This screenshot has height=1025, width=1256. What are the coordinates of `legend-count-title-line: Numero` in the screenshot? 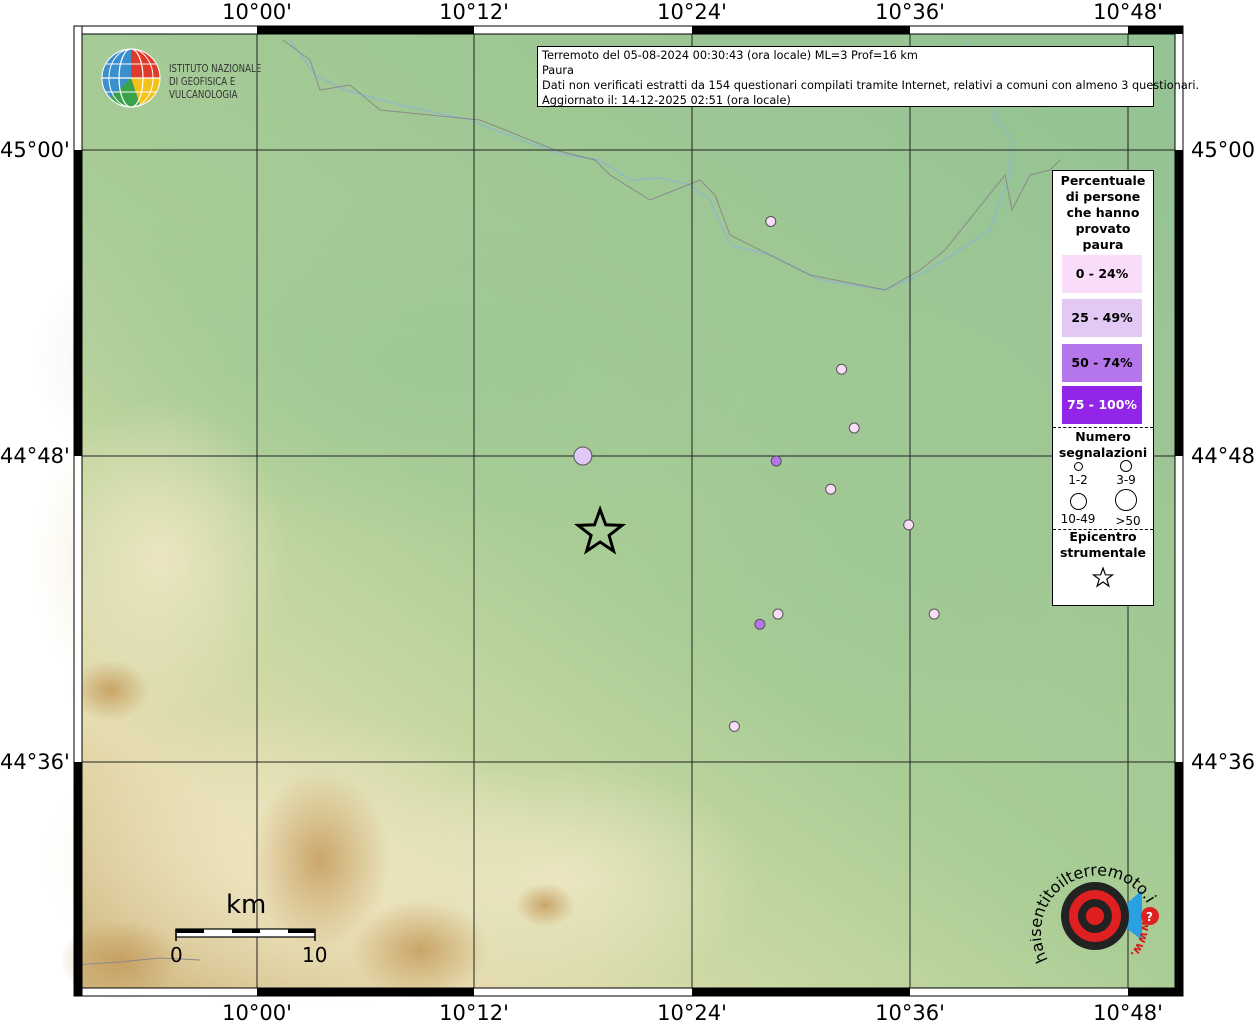 It's located at (1103, 436).